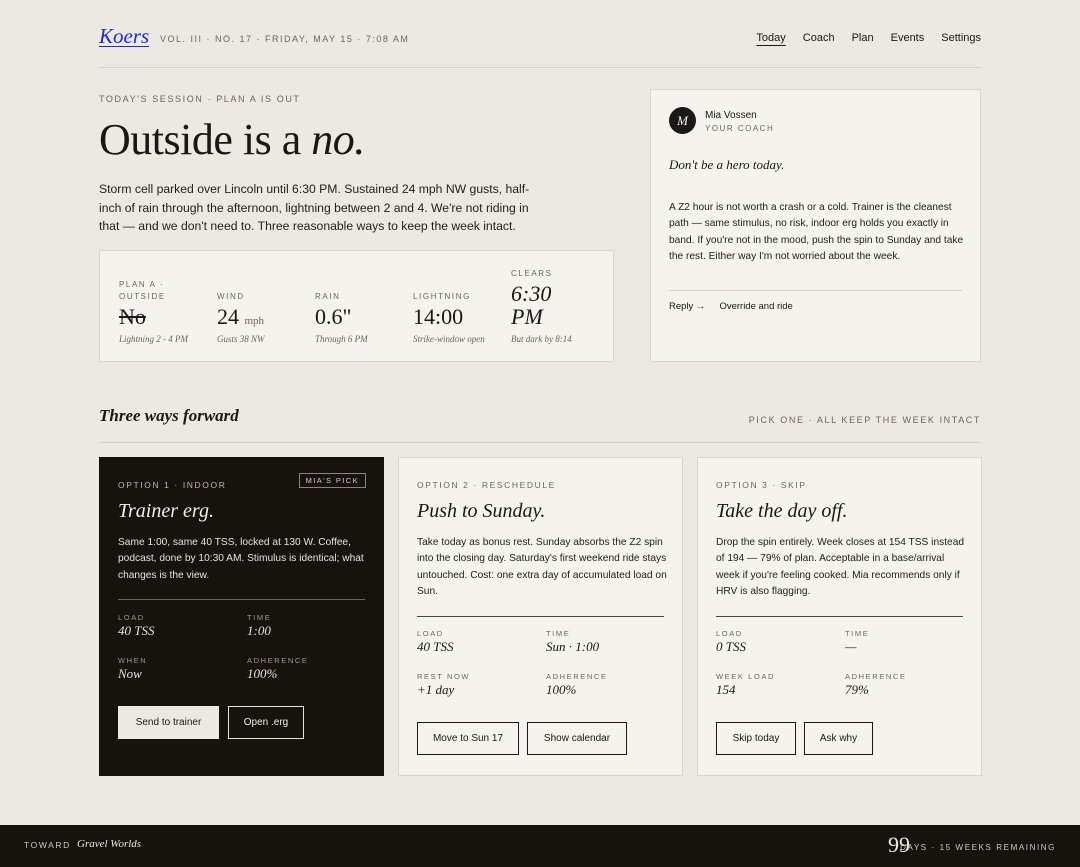  Describe the element at coordinates (726, 689) in the screenshot. I see `metric-value: 154` at that location.